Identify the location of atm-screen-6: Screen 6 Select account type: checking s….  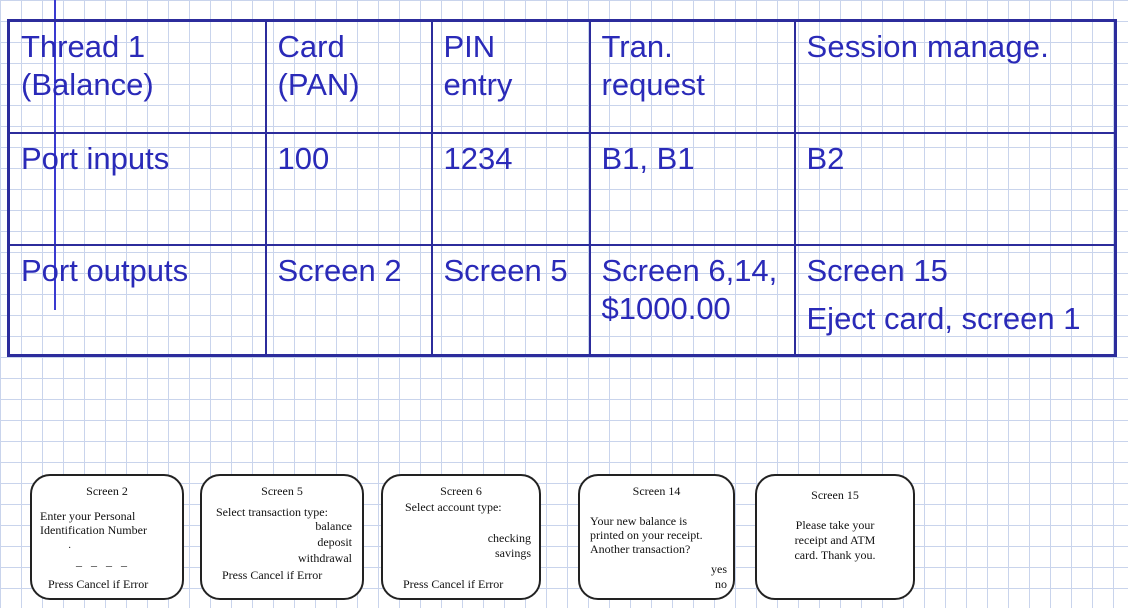
(461, 537).